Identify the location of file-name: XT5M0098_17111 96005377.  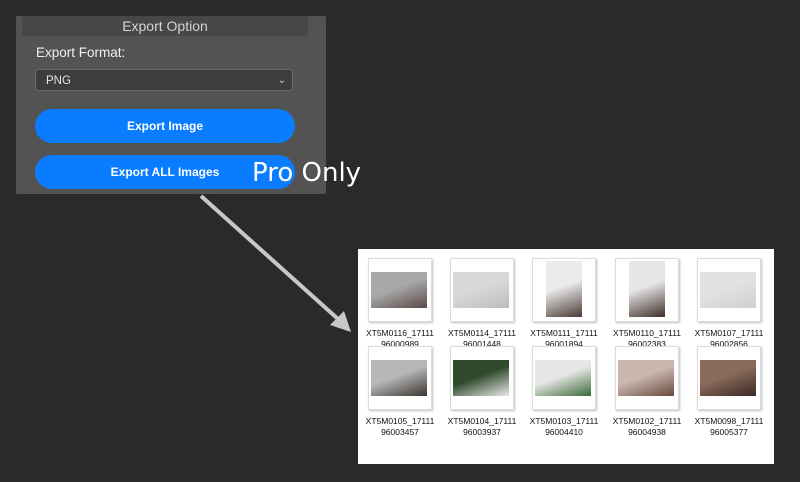
(729, 427).